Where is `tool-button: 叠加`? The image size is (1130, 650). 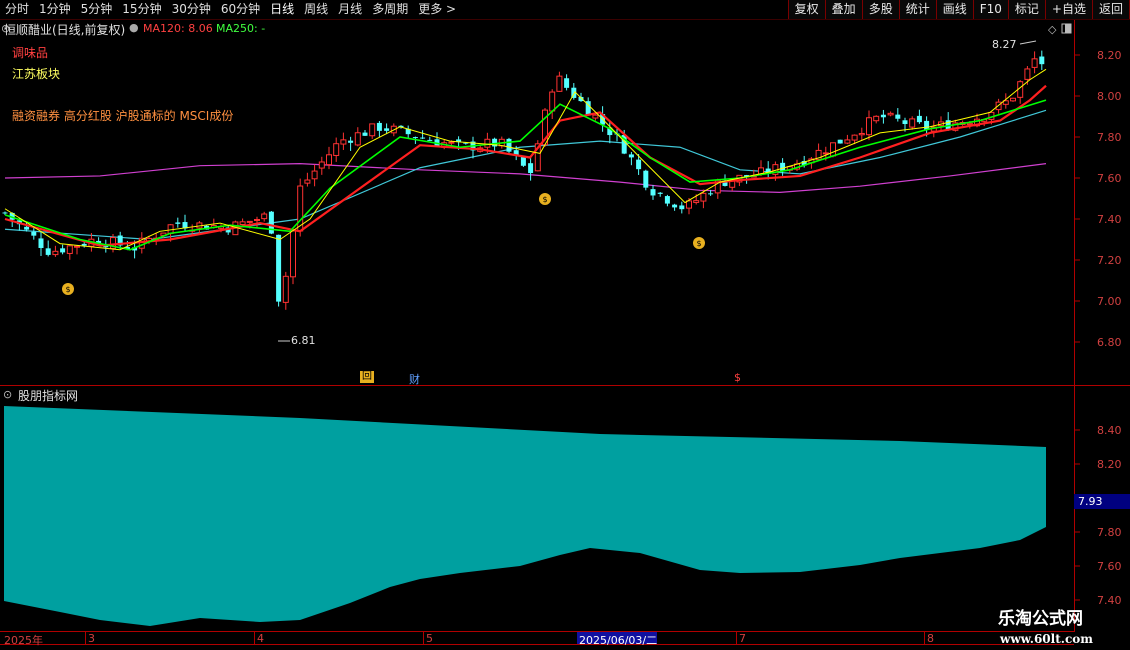
tool-button: 叠加 is located at coordinates (843, 9).